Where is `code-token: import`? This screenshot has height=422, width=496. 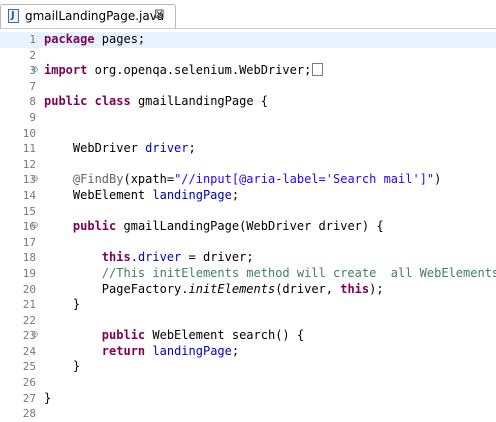 code-token: import is located at coordinates (66, 70).